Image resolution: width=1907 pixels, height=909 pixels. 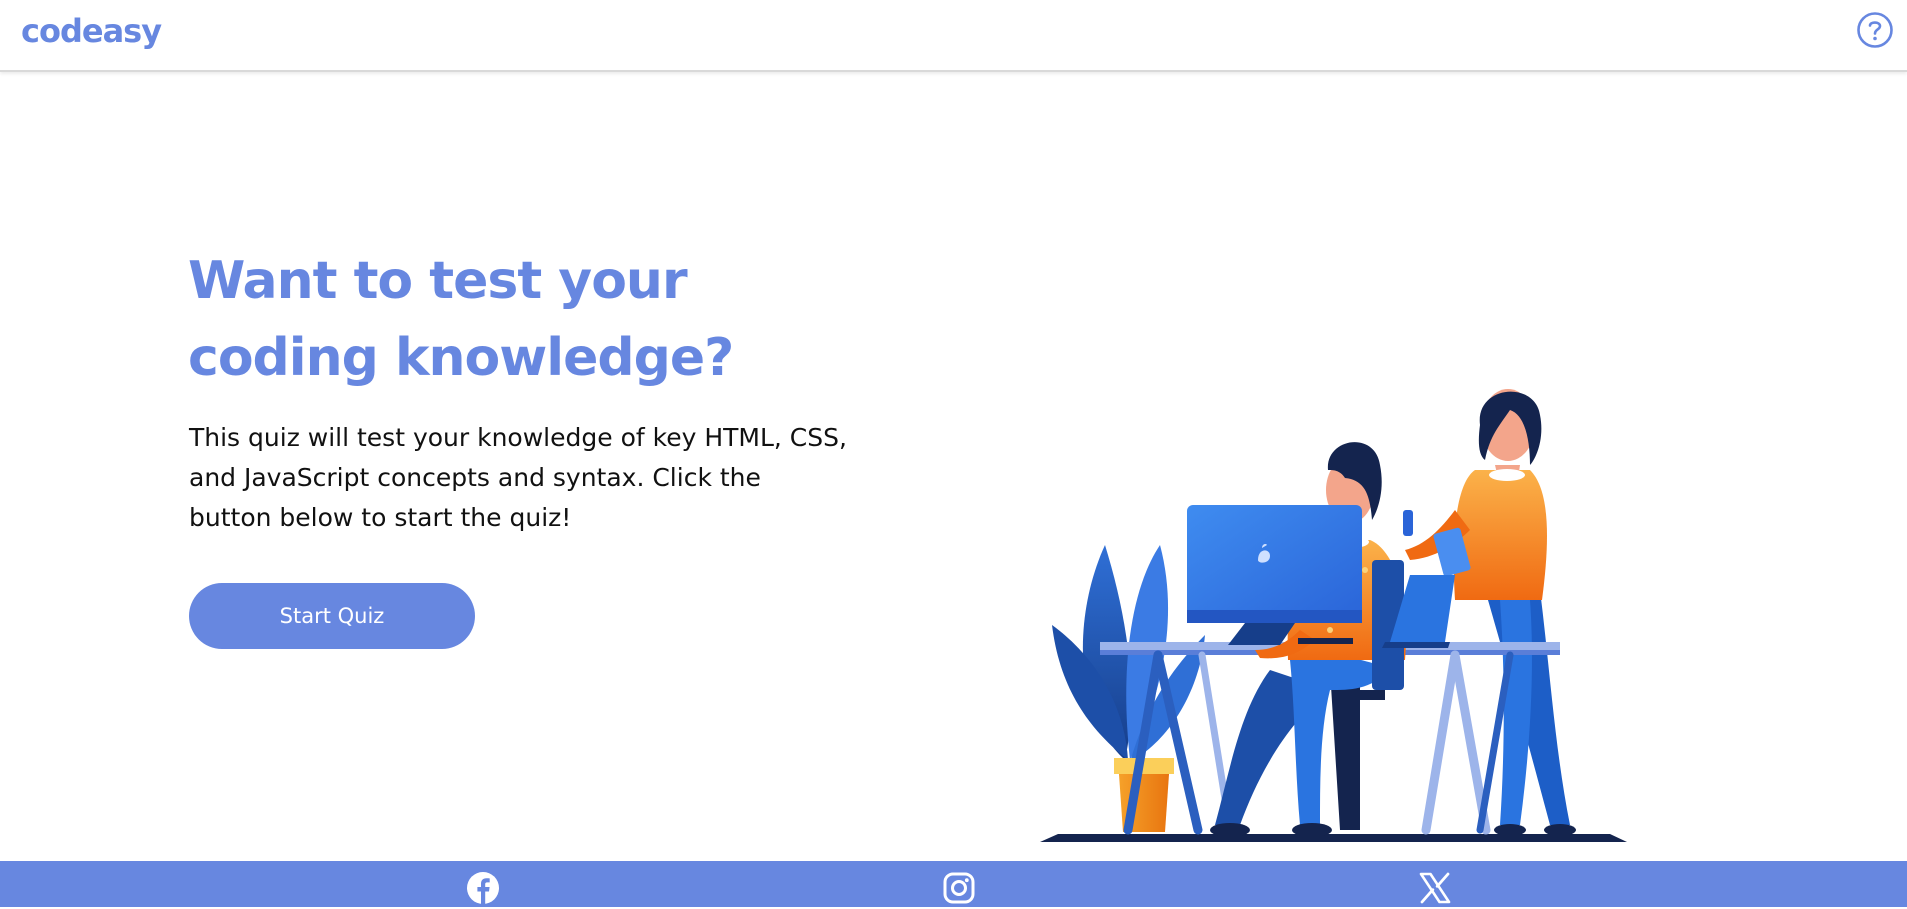 I want to click on codeasy-logo: codeasy, so click(x=91, y=31).